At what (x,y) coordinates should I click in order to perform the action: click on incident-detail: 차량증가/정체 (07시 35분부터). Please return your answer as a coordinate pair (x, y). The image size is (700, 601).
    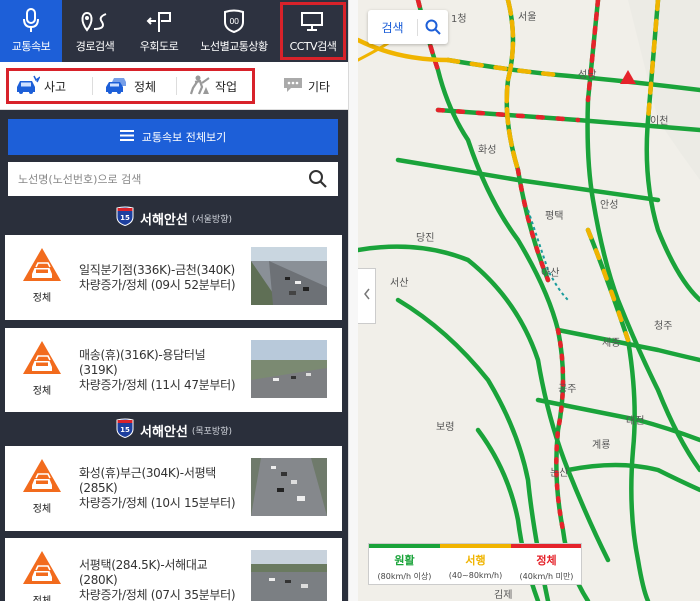
    Looking at the image, I should click on (157, 594).